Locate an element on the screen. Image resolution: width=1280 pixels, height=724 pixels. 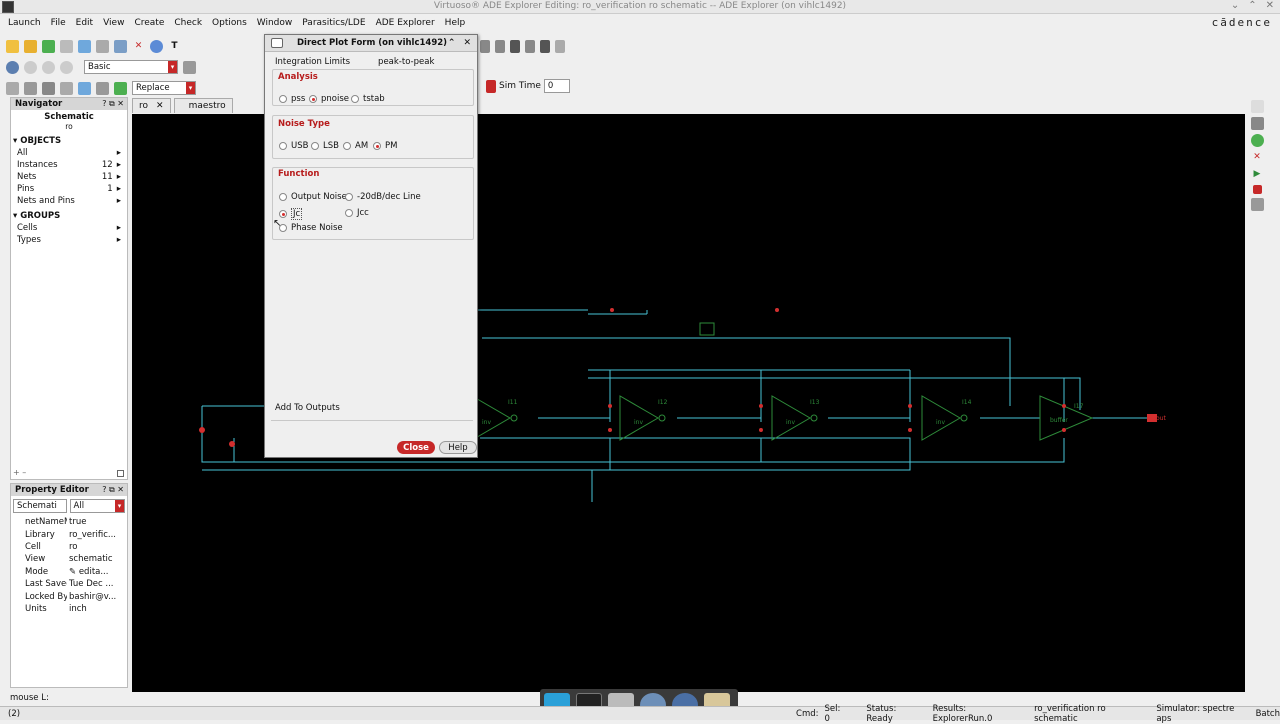
property-row: netNameM...true is located at coordinates (69, 522).